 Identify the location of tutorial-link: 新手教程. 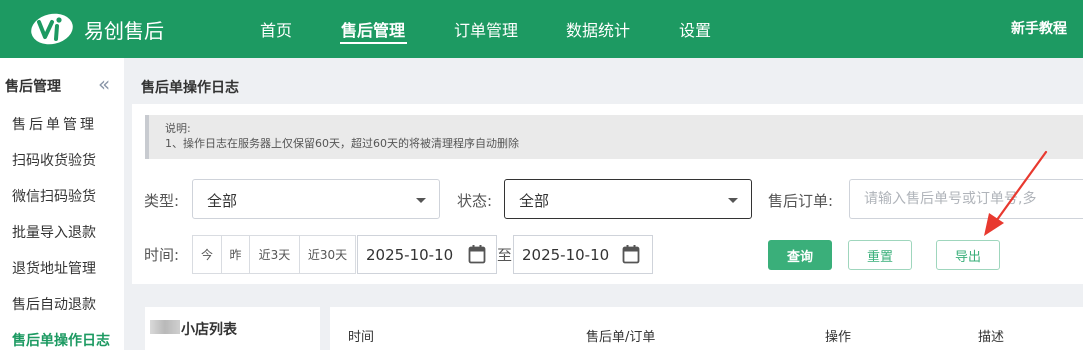
(1039, 28).